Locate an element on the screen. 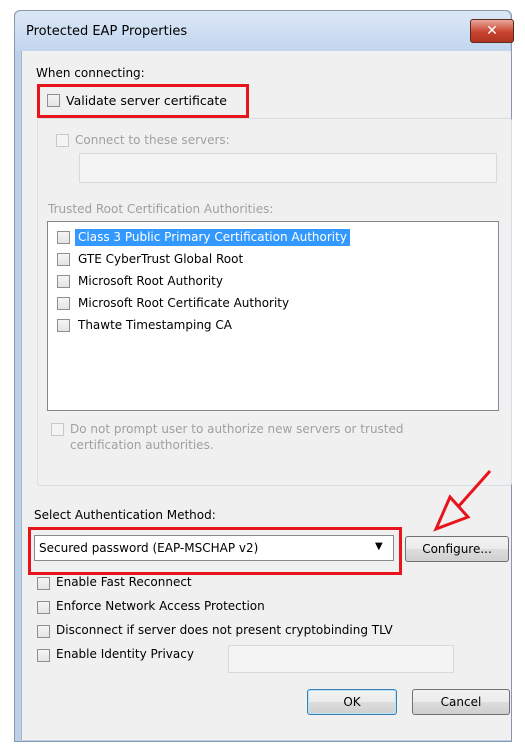 Image resolution: width=525 pixels, height=747 pixels. ok-button: OK is located at coordinates (352, 702).